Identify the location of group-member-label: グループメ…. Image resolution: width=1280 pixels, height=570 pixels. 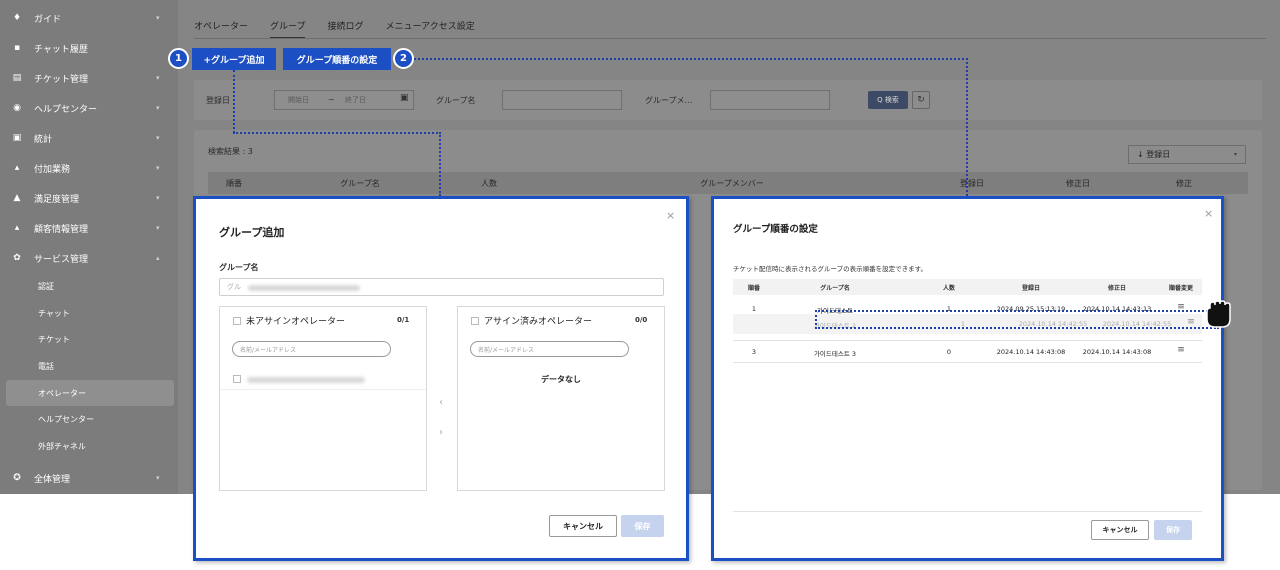
(669, 100).